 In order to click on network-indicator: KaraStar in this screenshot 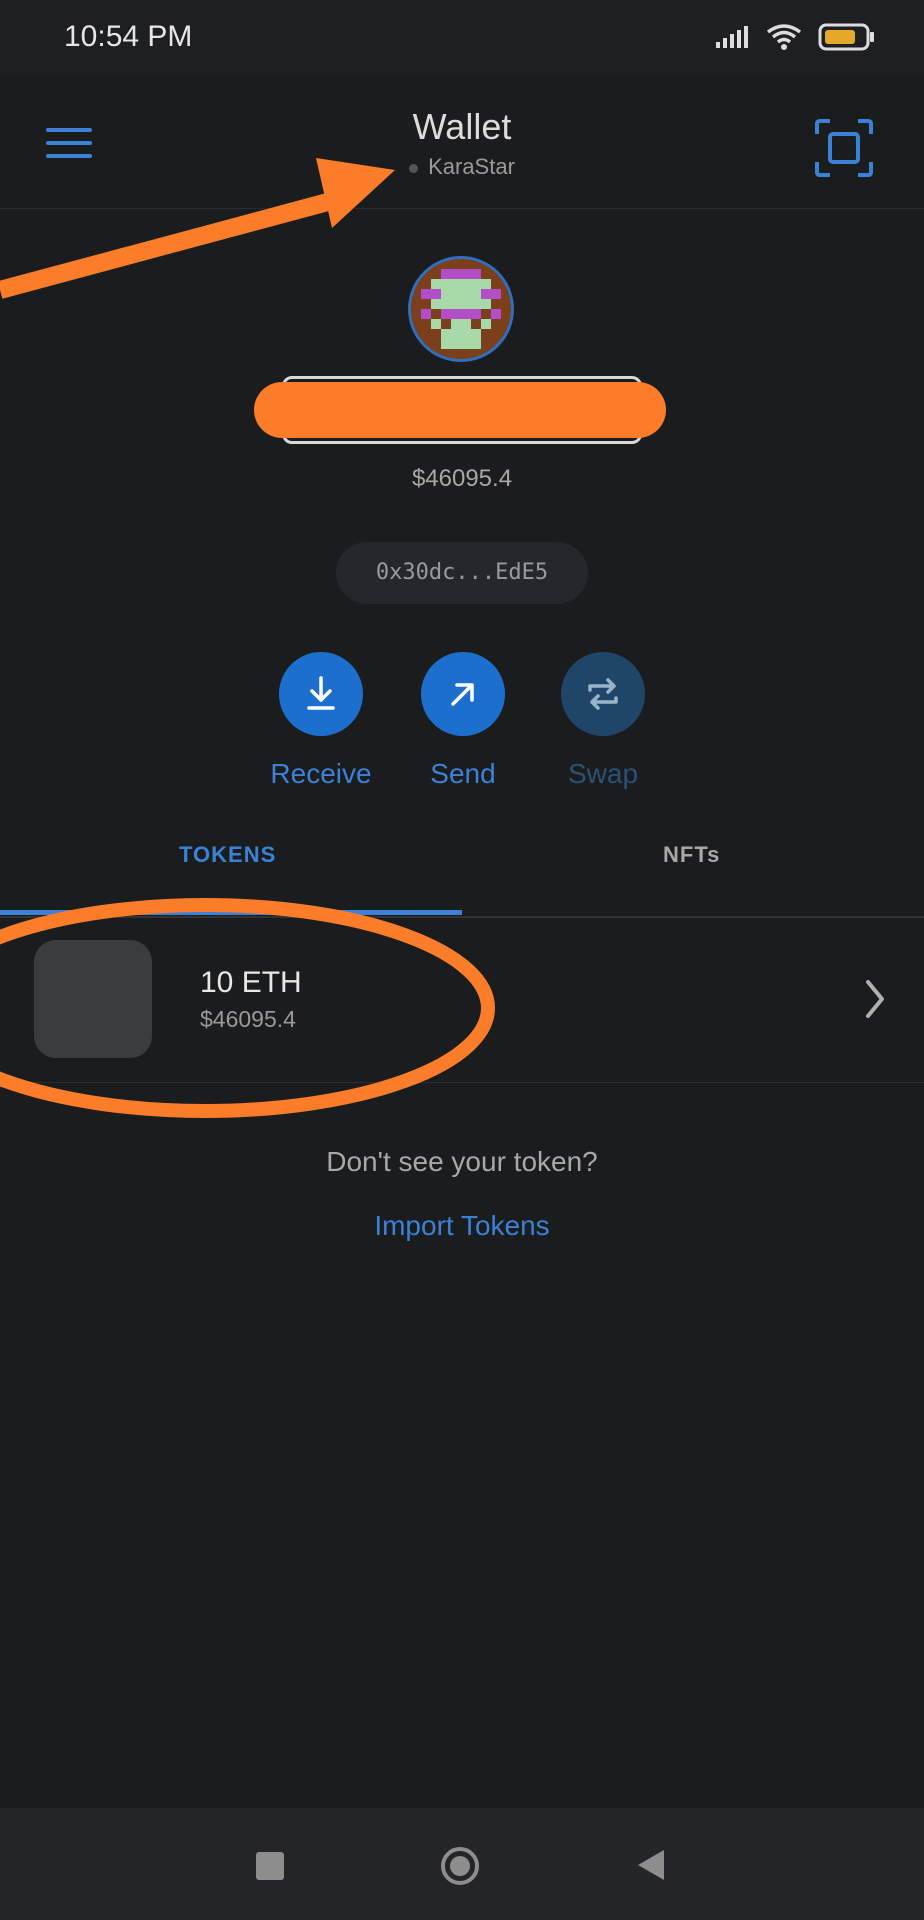, I will do `click(462, 167)`.